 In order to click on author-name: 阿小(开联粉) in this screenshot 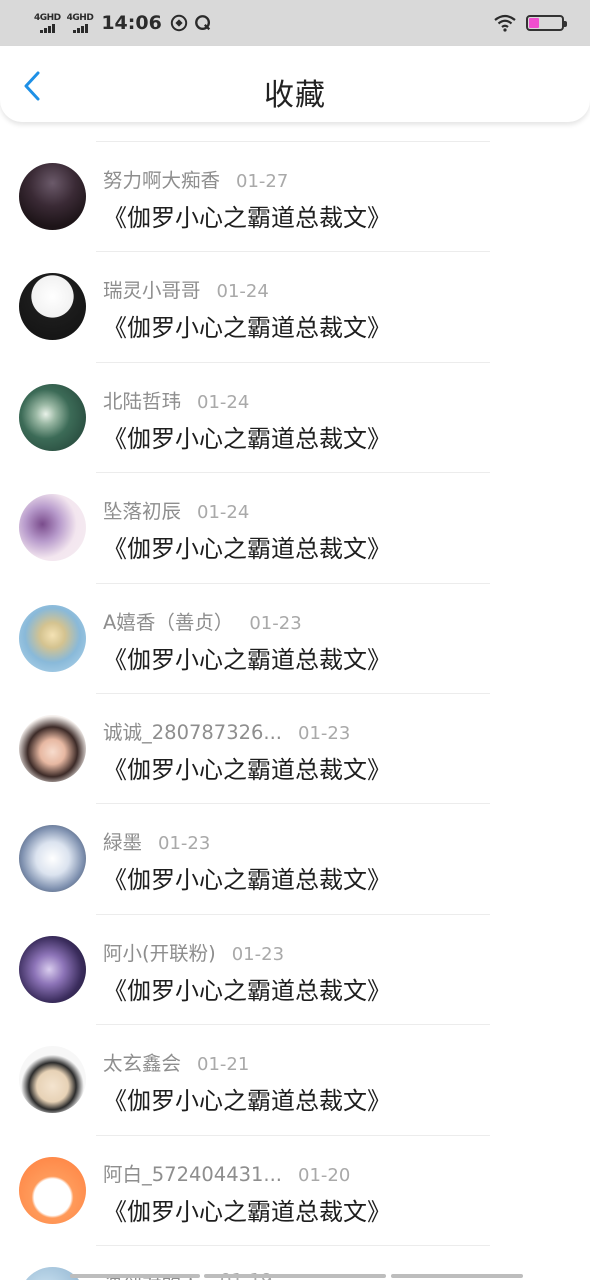, I will do `click(159, 951)`.